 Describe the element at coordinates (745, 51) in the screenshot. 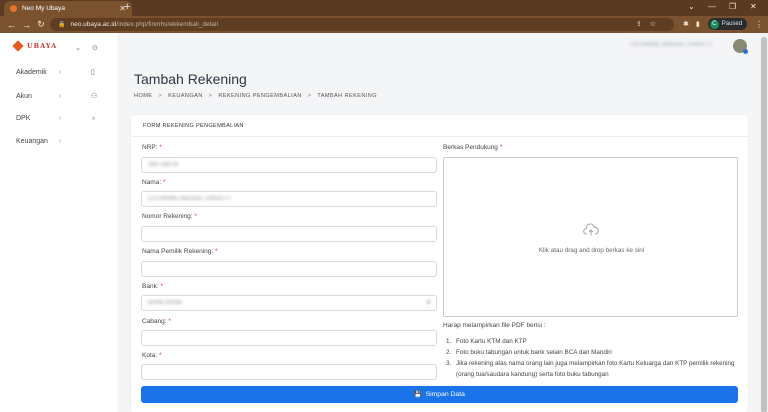

I see `status-dot` at that location.